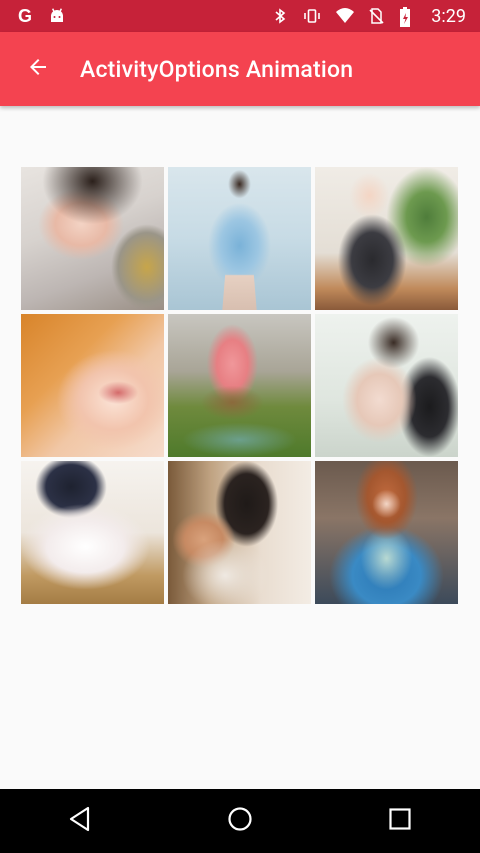 This screenshot has height=853, width=480. I want to click on clock: 3:29, so click(448, 16).